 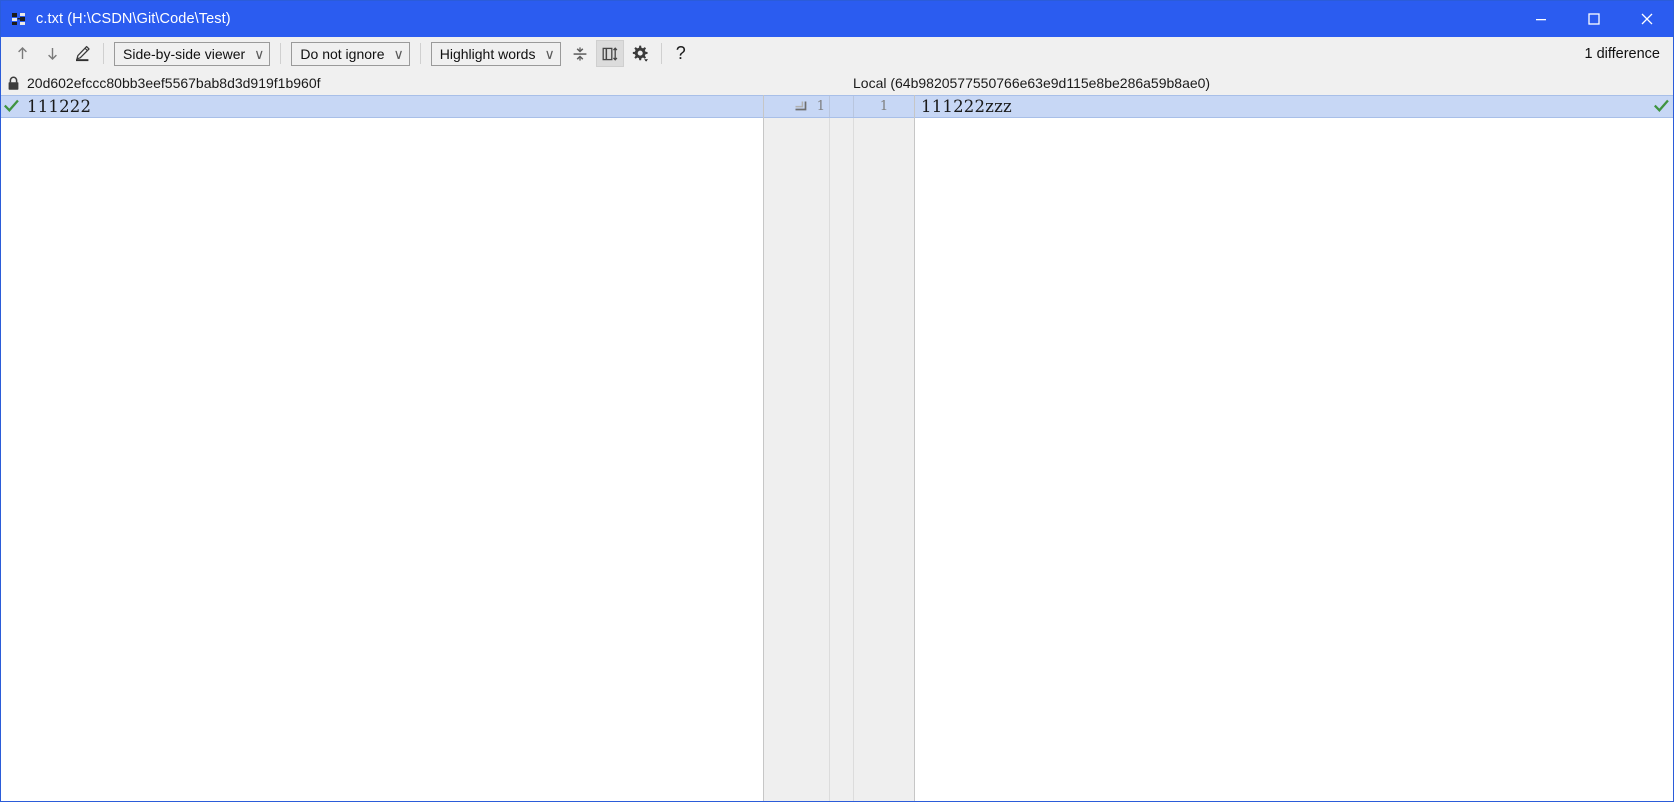 What do you see at coordinates (681, 53) in the screenshot?
I see `help-button: ?` at bounding box center [681, 53].